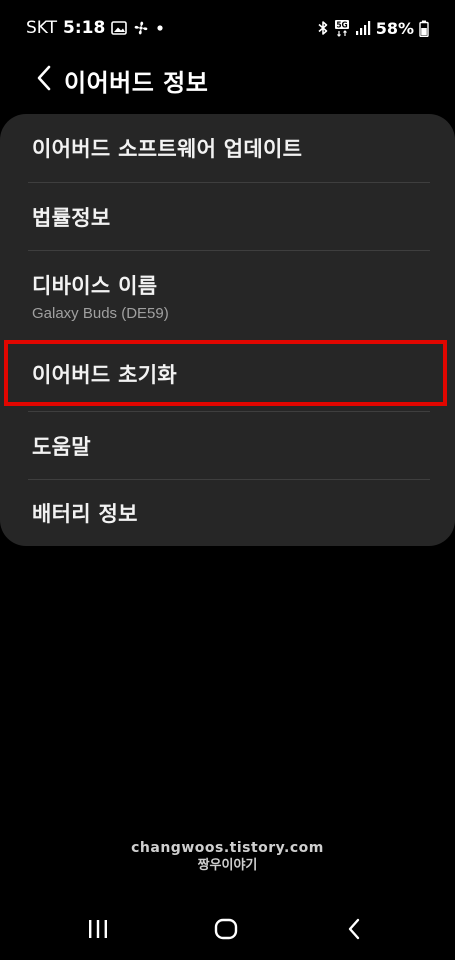 This screenshot has width=455, height=960. Describe the element at coordinates (227, 513) in the screenshot. I see `menu-item-battery-info: 배터리 정보` at that location.